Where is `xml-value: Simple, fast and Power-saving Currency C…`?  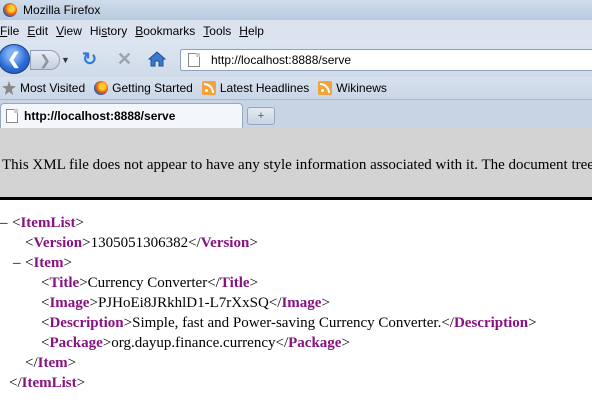
xml-value: Simple, fast and Power-saving Currency C… is located at coordinates (287, 323).